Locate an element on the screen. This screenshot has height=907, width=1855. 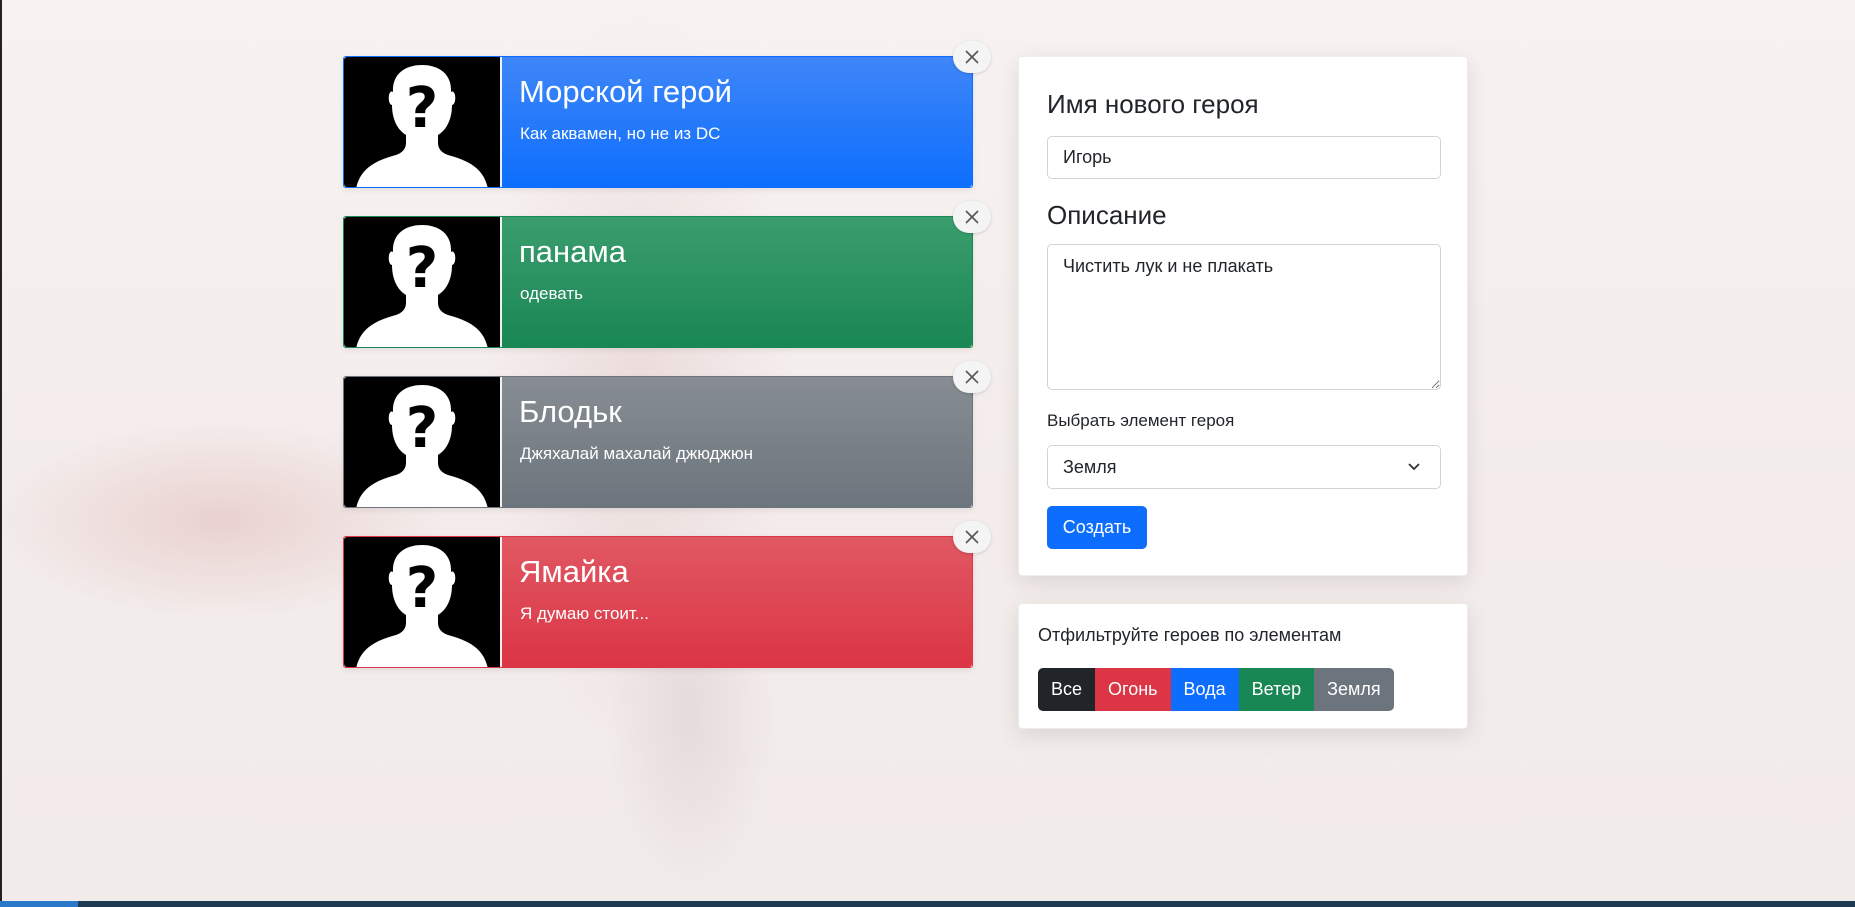
create-button: Создать is located at coordinates (1097, 527).